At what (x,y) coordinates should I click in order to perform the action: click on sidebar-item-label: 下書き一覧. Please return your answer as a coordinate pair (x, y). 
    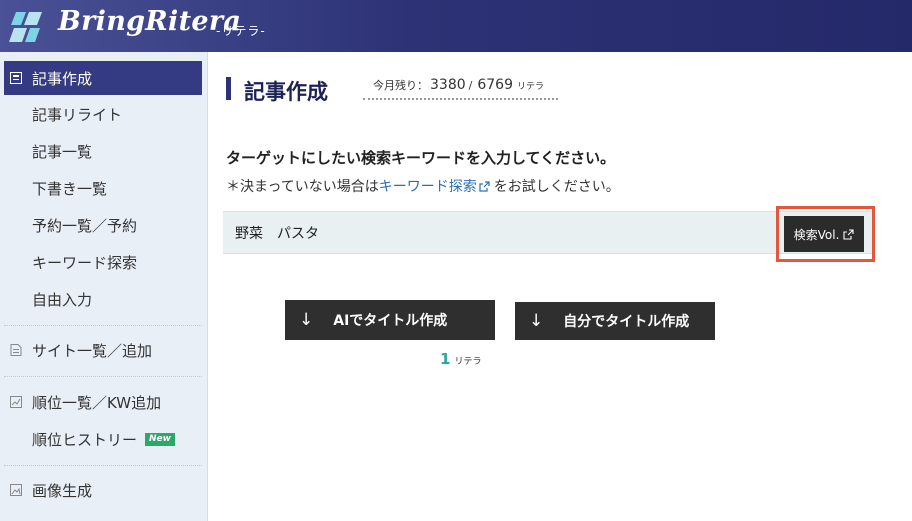
    Looking at the image, I should click on (70, 188).